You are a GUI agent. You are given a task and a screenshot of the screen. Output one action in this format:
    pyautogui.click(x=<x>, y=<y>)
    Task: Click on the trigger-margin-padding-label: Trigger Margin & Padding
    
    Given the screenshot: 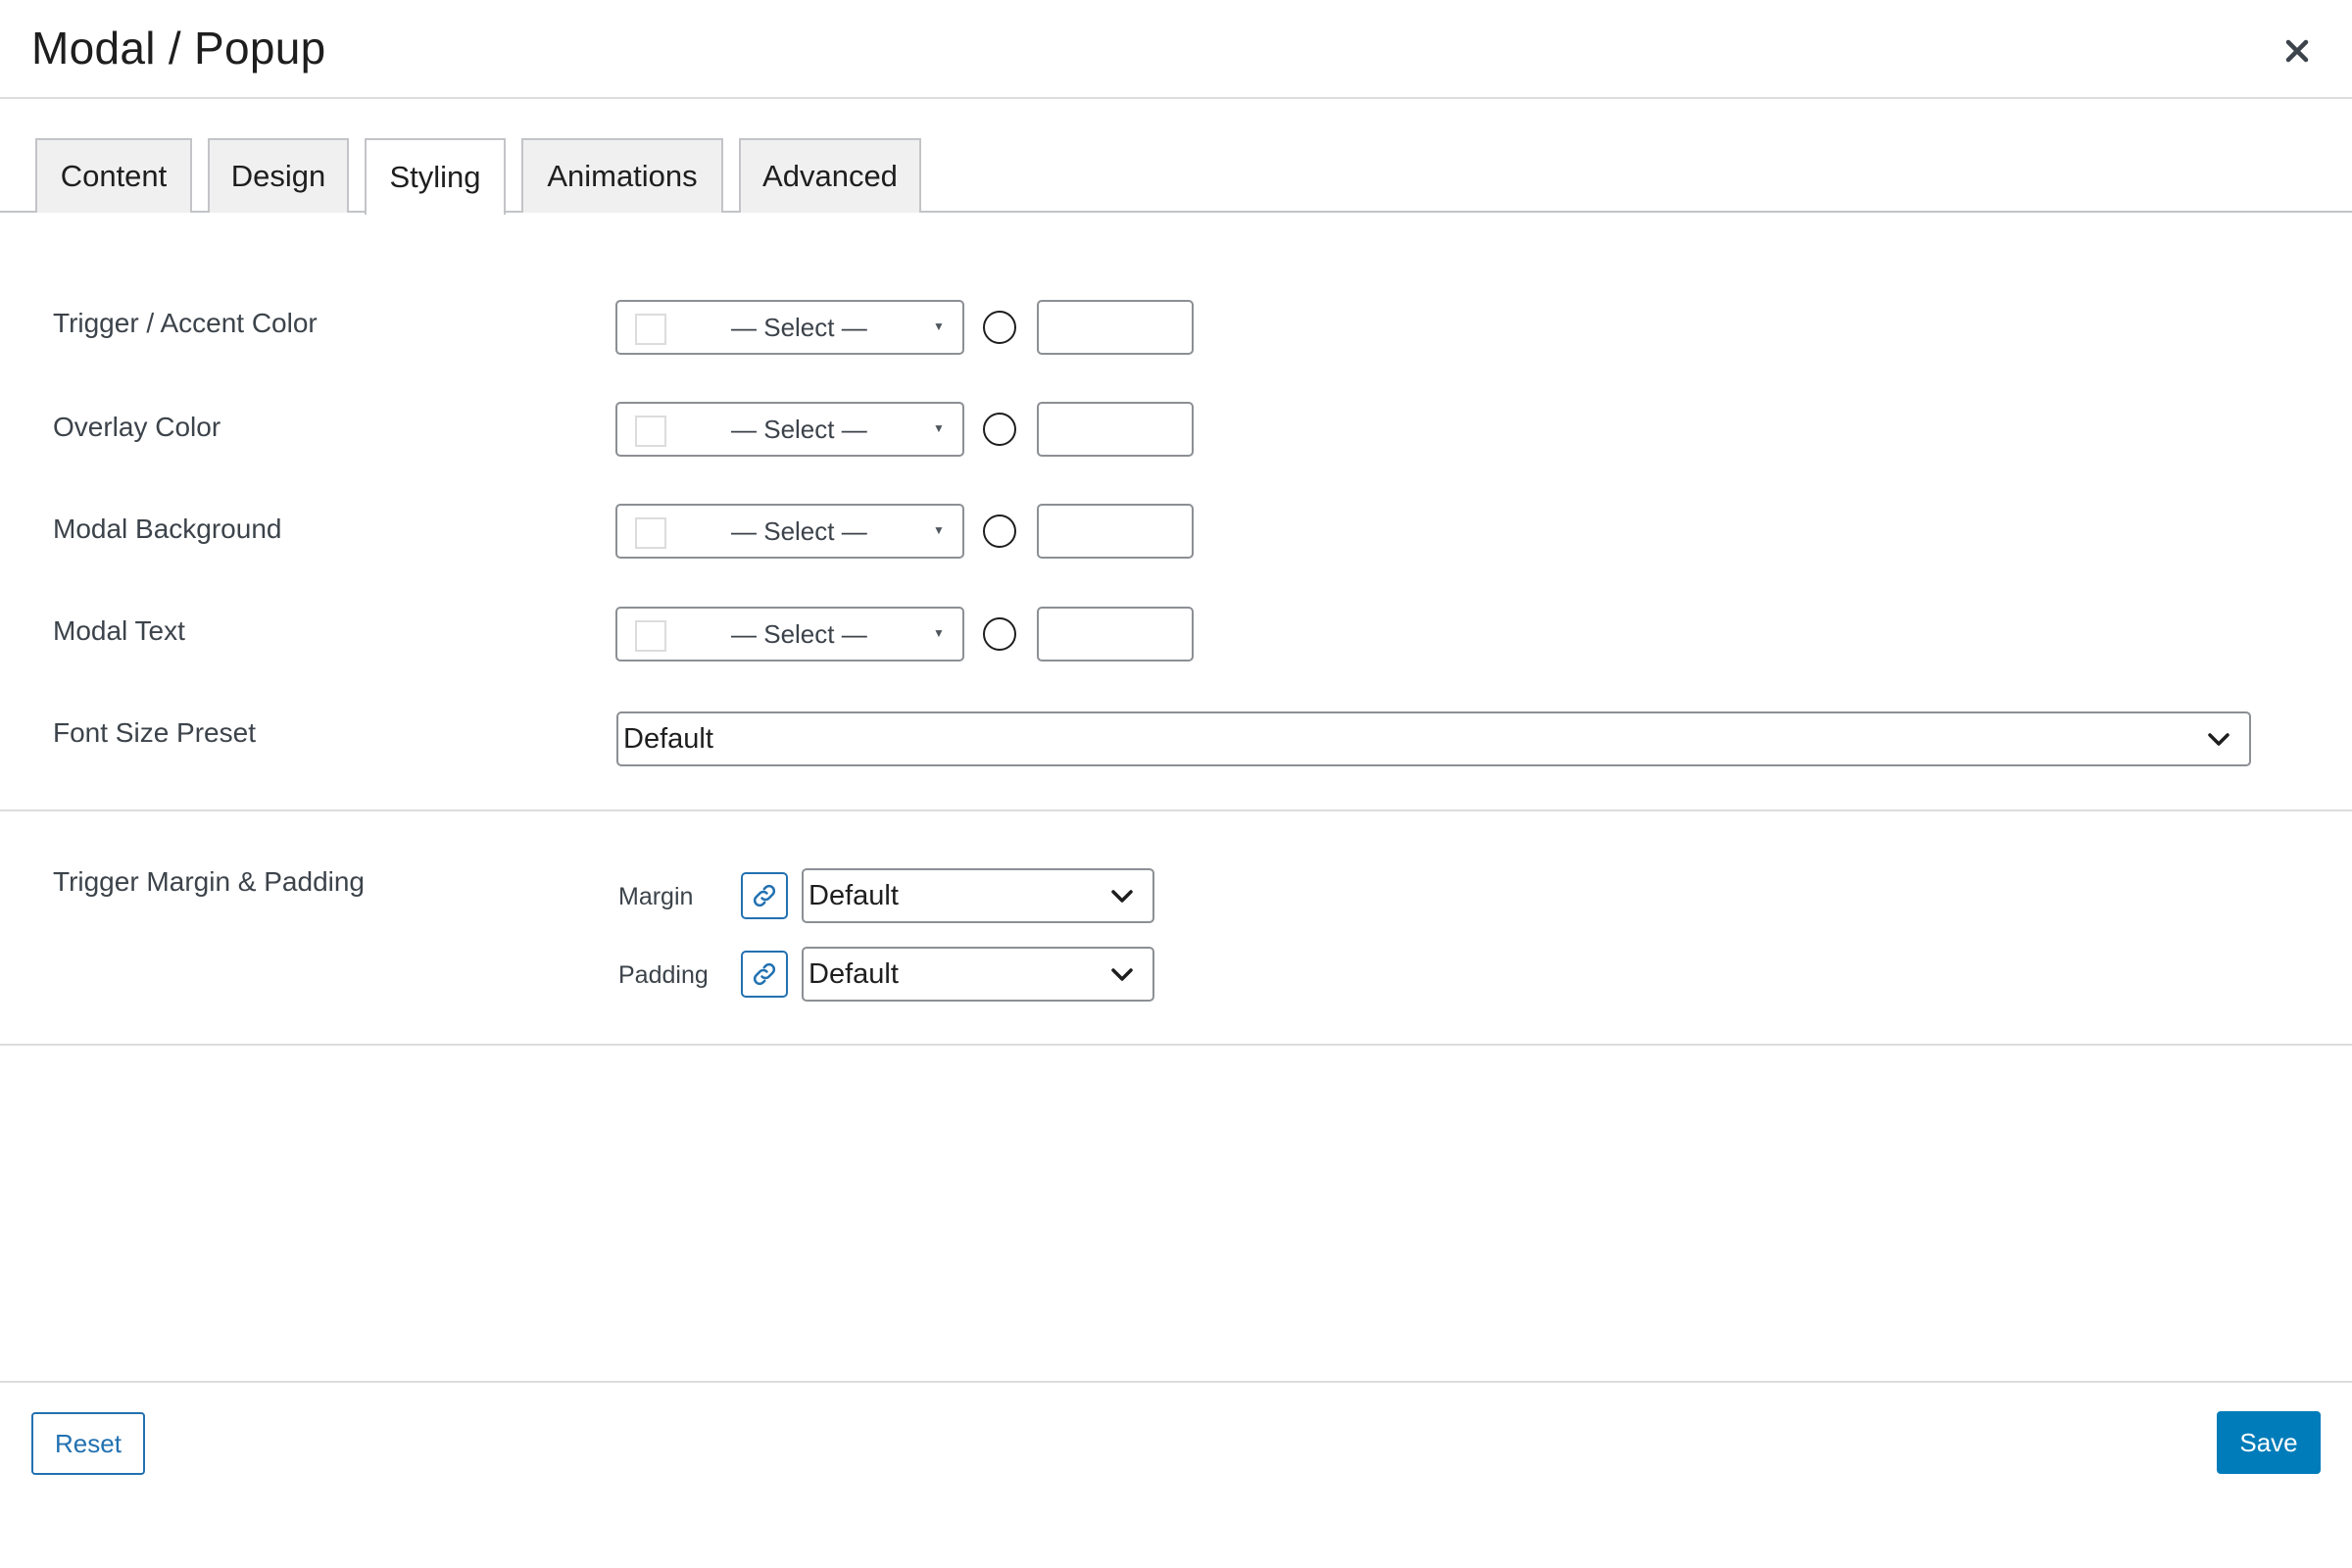 What is the action you would take?
    pyautogui.click(x=209, y=881)
    